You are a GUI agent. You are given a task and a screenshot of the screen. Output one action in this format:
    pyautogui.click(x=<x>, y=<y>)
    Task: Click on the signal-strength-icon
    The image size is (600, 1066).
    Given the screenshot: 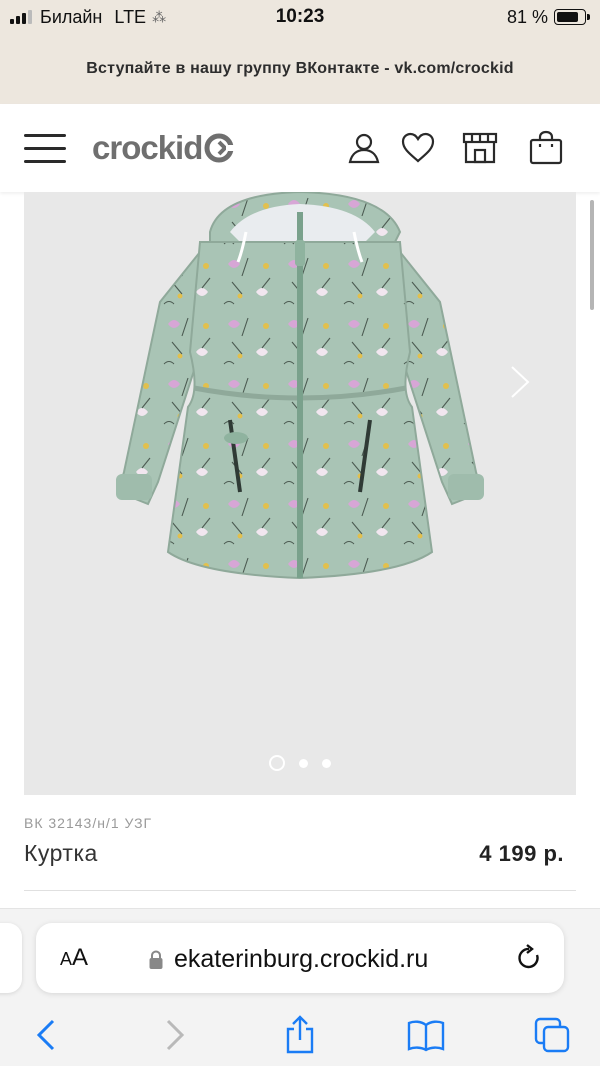 What is the action you would take?
    pyautogui.click(x=21, y=17)
    